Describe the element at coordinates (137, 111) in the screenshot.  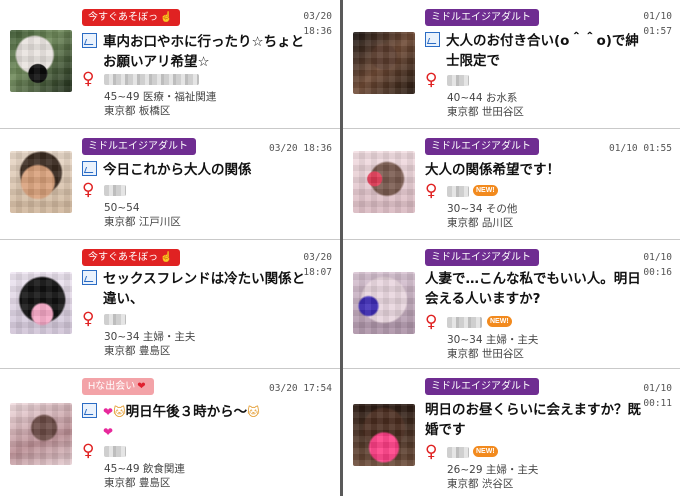
I see `area: 東京都 板橋区` at that location.